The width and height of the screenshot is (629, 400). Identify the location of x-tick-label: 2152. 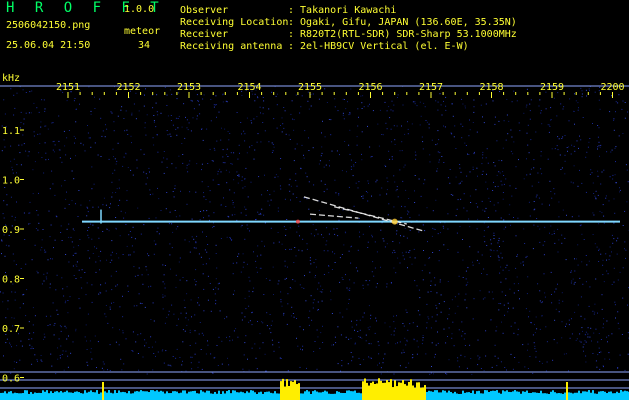
(128, 87).